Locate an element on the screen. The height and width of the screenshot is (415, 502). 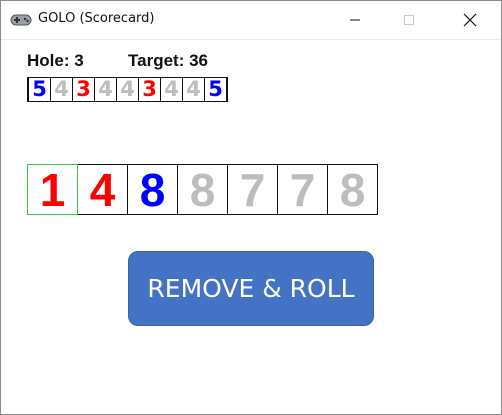
minimize-icon is located at coordinates (355, 20).